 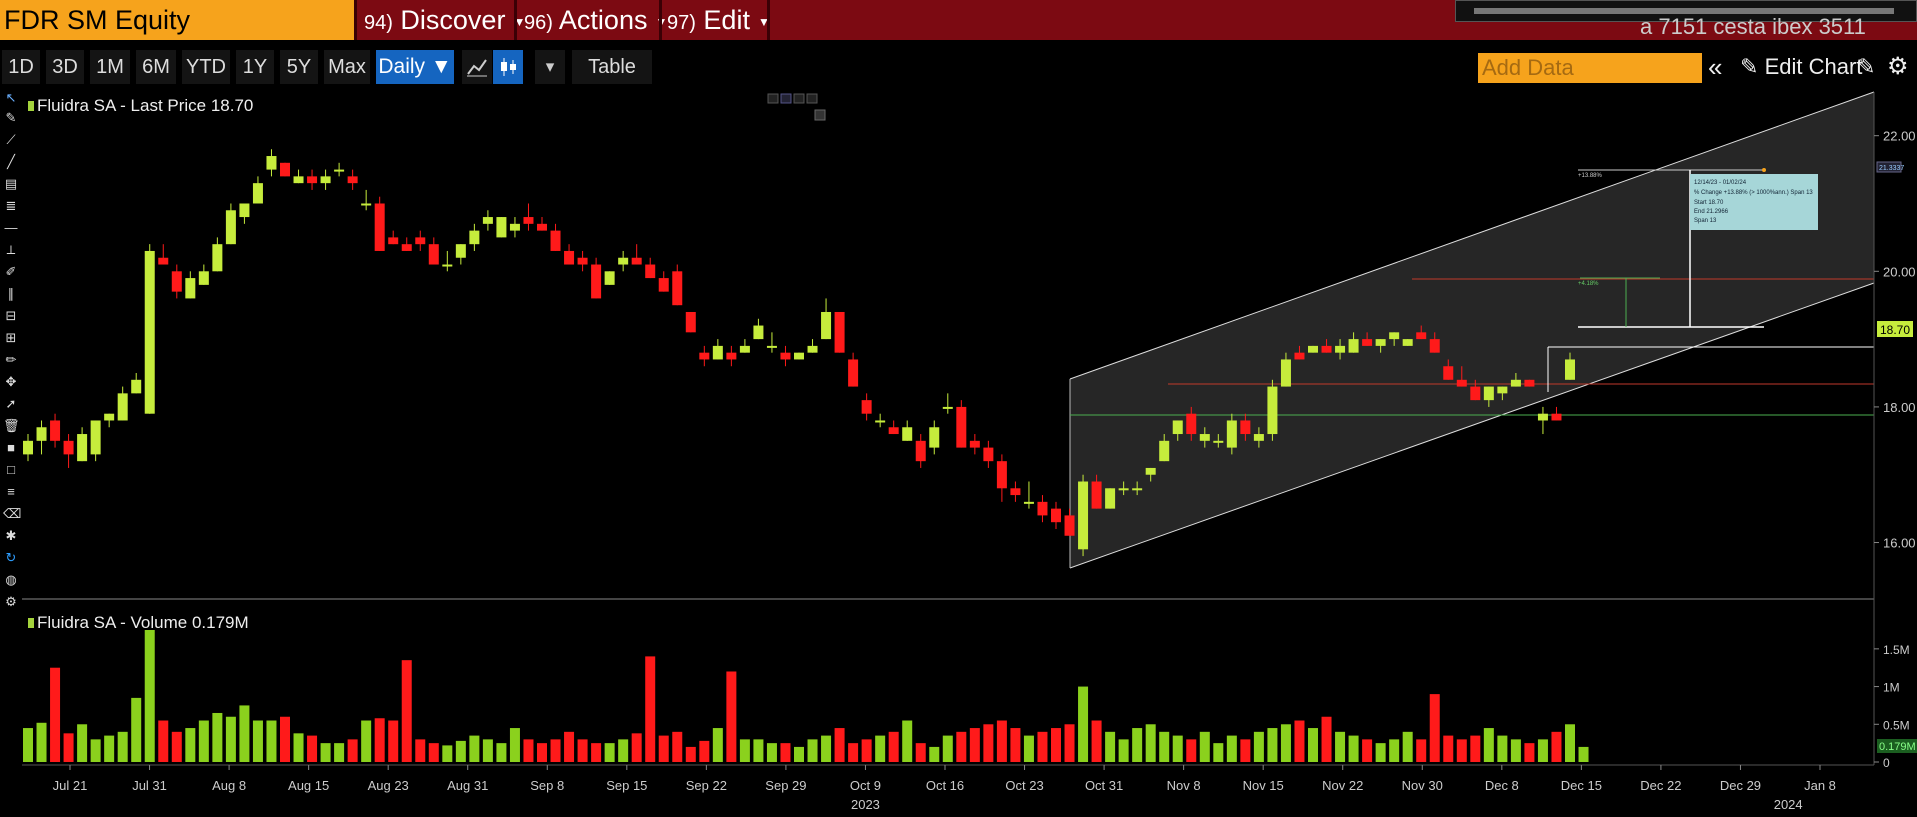 I want to click on info-line-1: 12/14/23 - 01/02/24, so click(x=1720, y=183).